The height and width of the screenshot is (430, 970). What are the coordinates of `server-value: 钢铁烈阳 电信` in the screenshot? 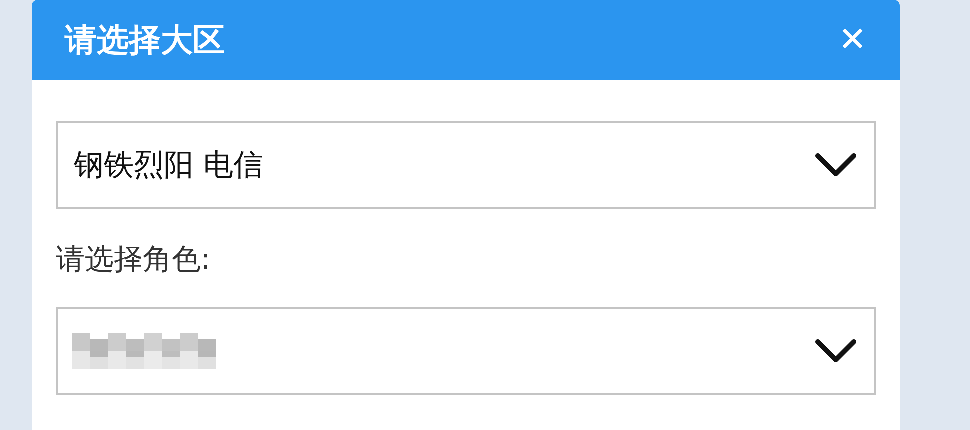 It's located at (169, 165).